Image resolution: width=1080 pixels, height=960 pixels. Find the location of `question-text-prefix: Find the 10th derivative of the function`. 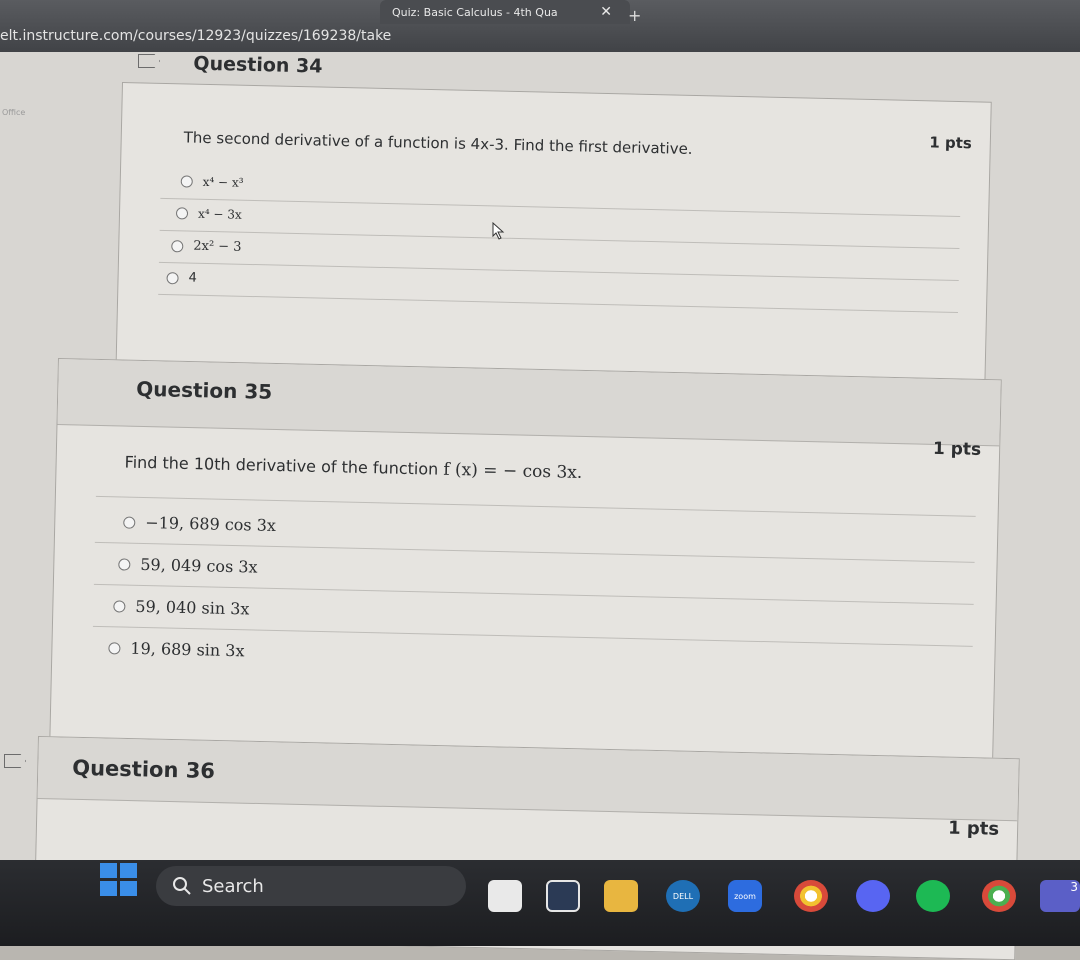

question-text-prefix: Find the 10th derivative of the function is located at coordinates (284, 465).